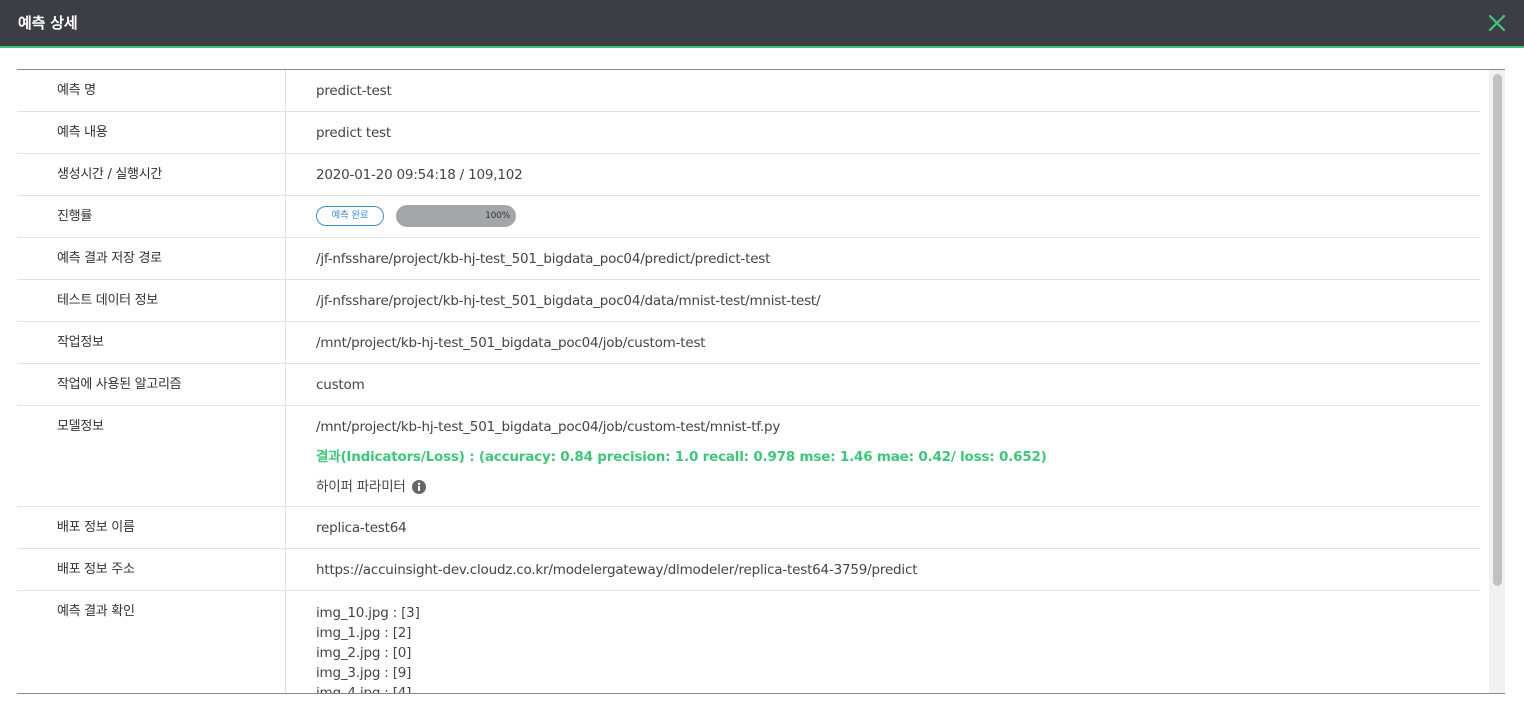  Describe the element at coordinates (48, 23) in the screenshot. I see `modal-title: 예측 상세` at that location.